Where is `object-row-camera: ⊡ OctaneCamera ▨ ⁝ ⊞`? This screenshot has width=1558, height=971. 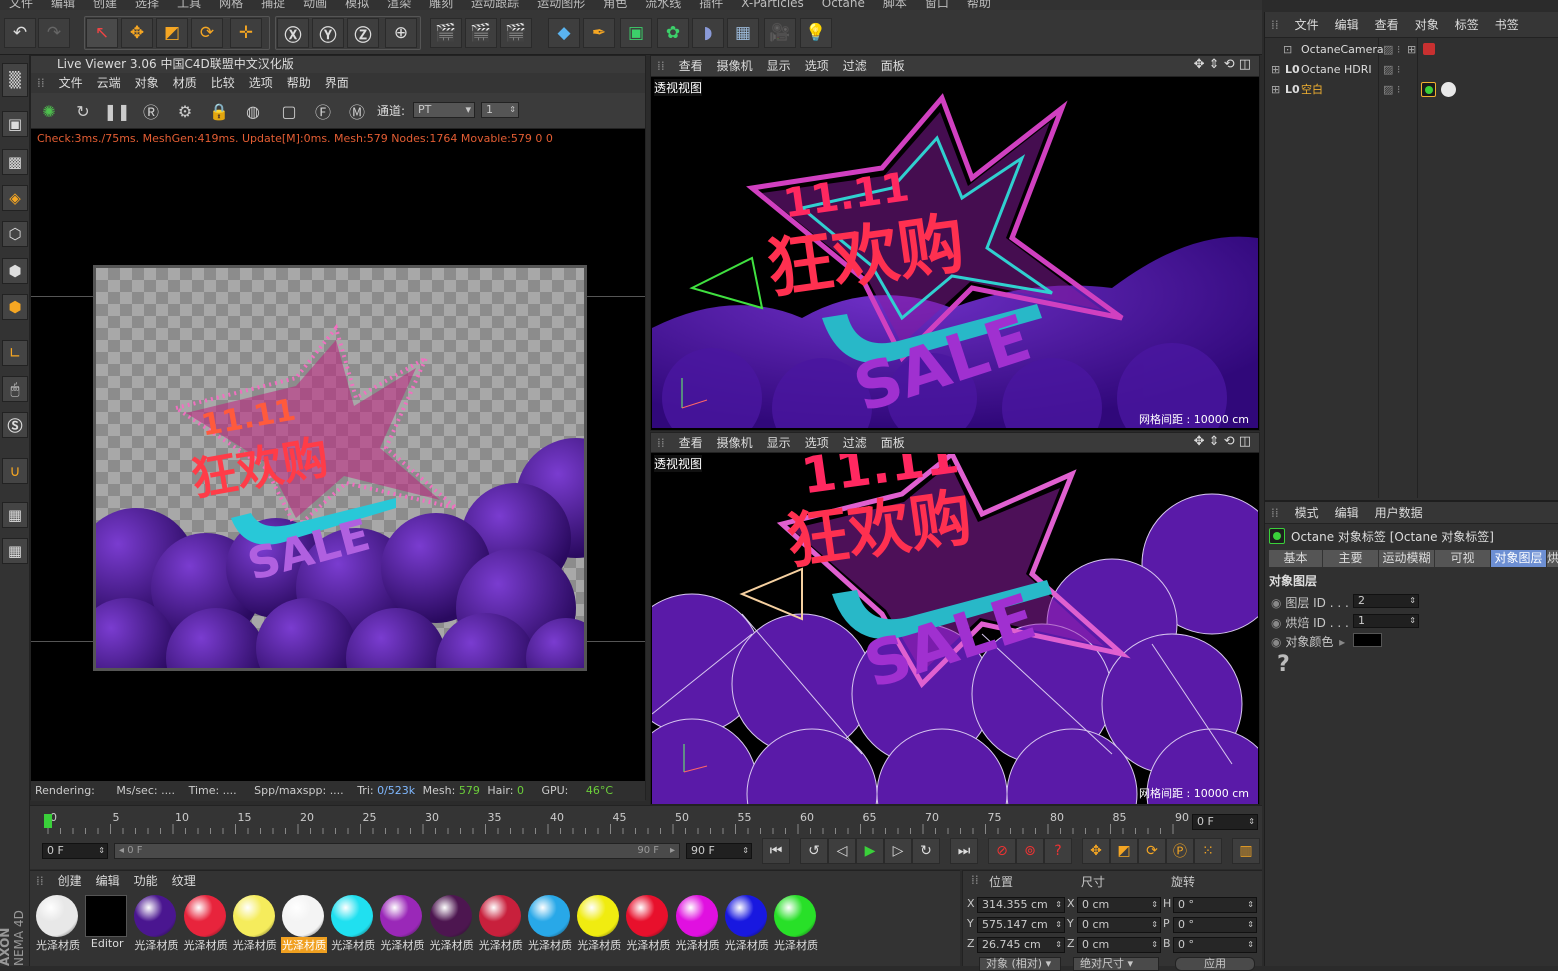
object-row-camera: ⊡ OctaneCamera ▨ ⁝ ⊞ is located at coordinates (1411, 50).